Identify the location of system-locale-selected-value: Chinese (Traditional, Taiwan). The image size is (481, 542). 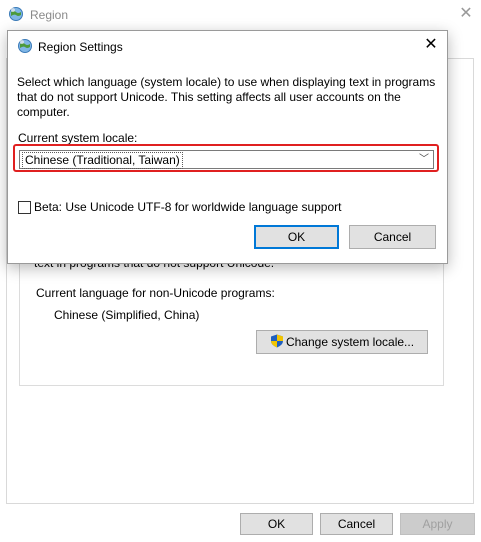
(102, 160).